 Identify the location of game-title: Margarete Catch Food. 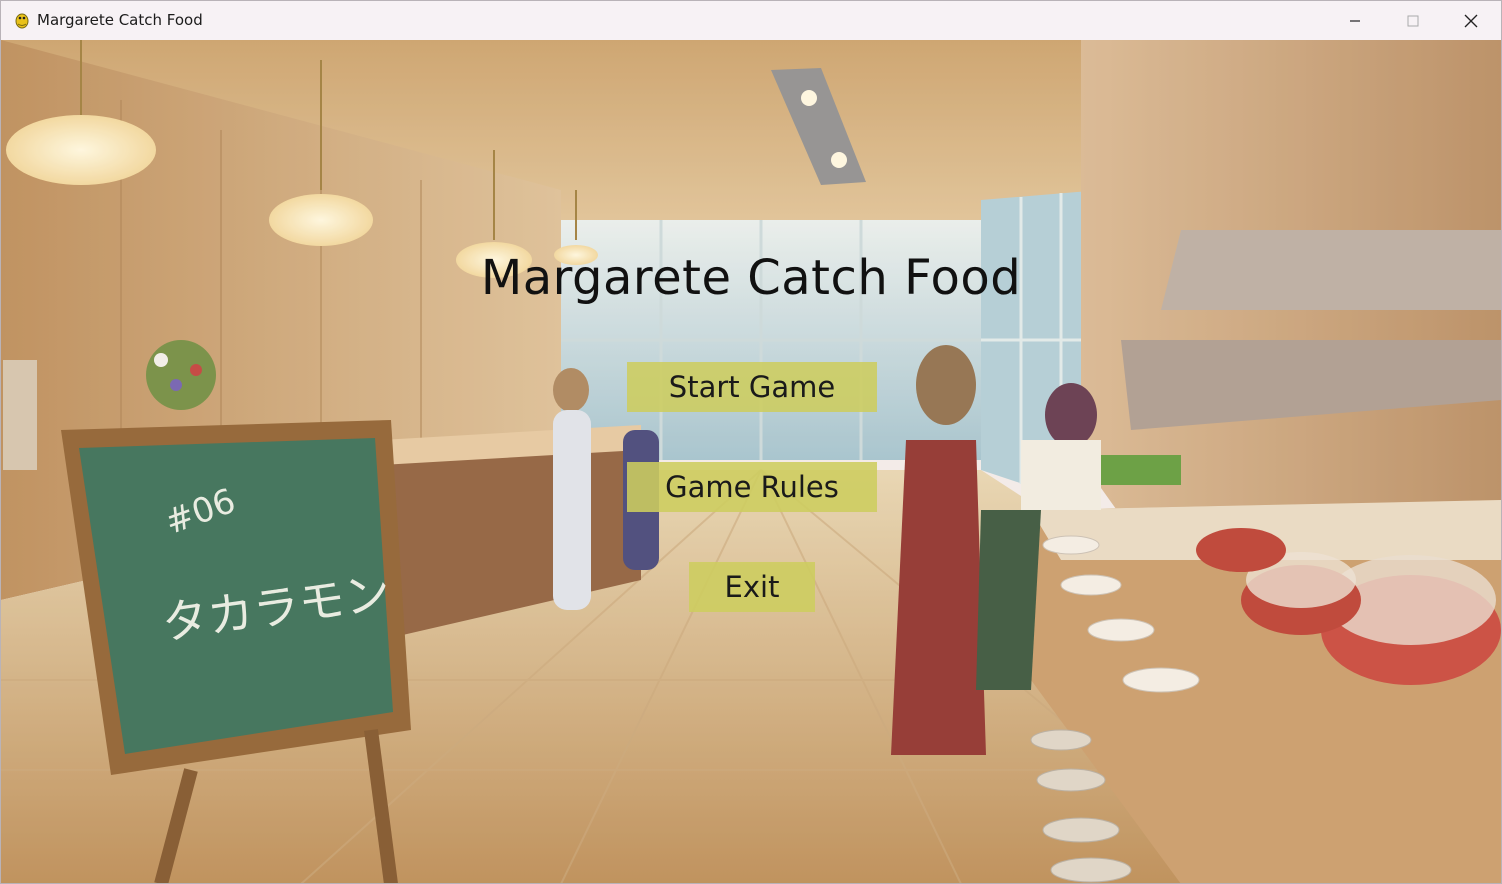
(751, 278).